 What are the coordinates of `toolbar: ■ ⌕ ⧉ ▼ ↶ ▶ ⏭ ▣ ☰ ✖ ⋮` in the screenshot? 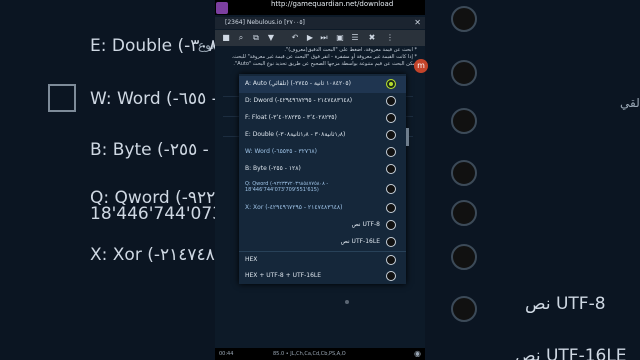 It's located at (320, 38).